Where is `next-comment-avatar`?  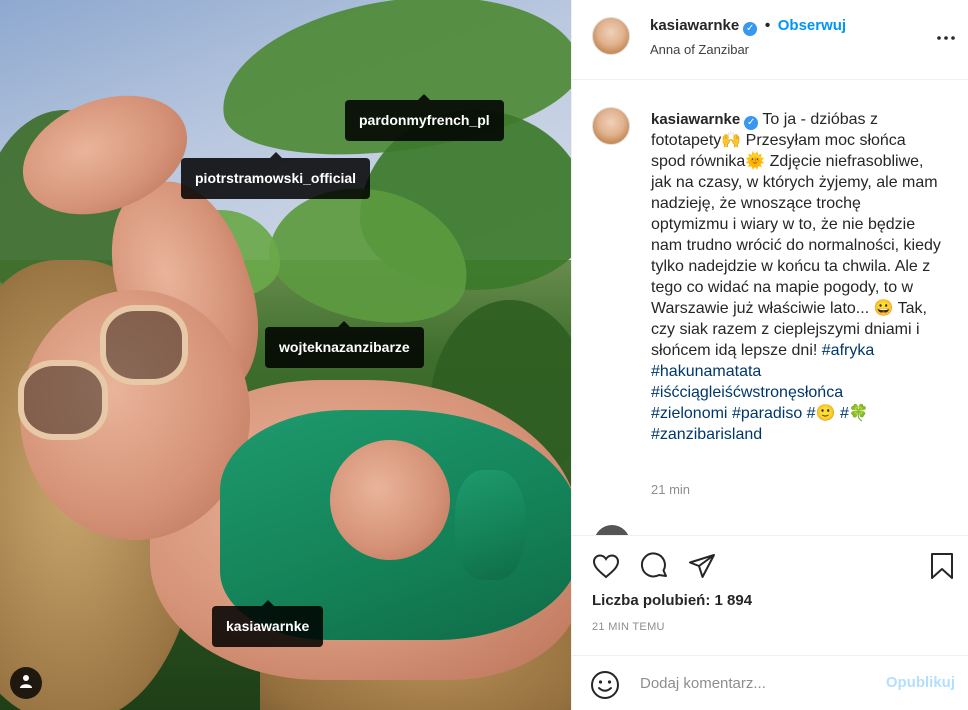 next-comment-avatar is located at coordinates (612, 530).